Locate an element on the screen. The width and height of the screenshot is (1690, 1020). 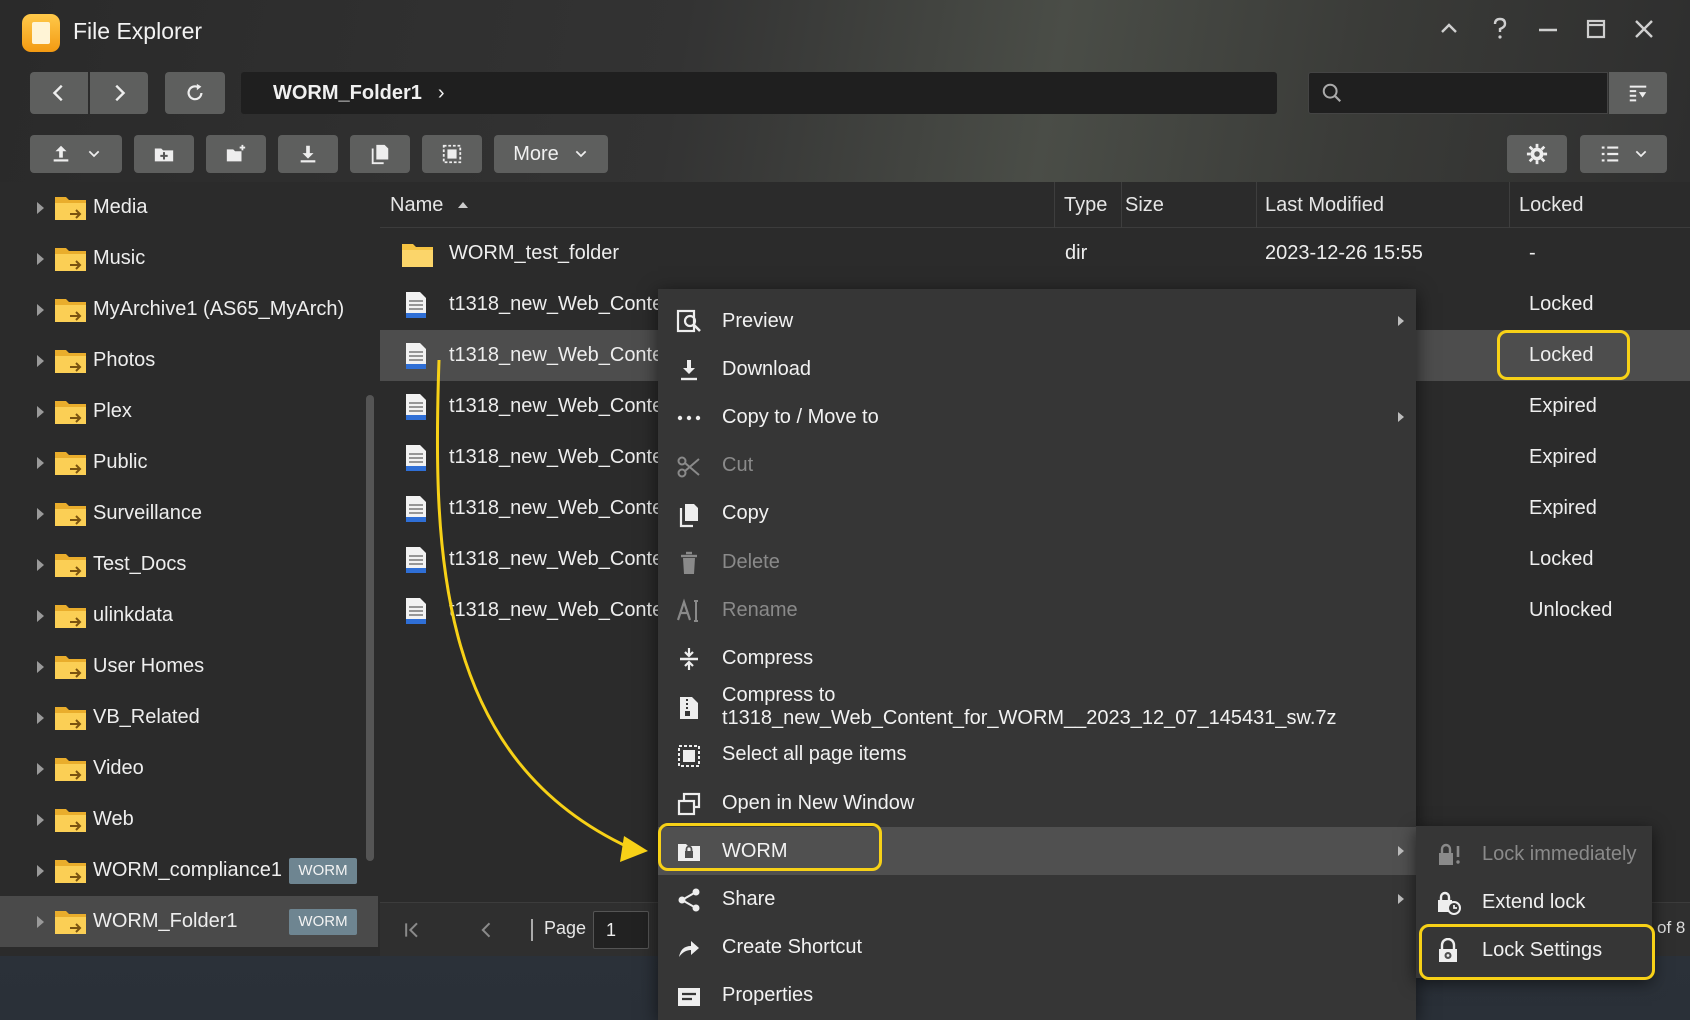
previous-page-icon is located at coordinates (487, 930).